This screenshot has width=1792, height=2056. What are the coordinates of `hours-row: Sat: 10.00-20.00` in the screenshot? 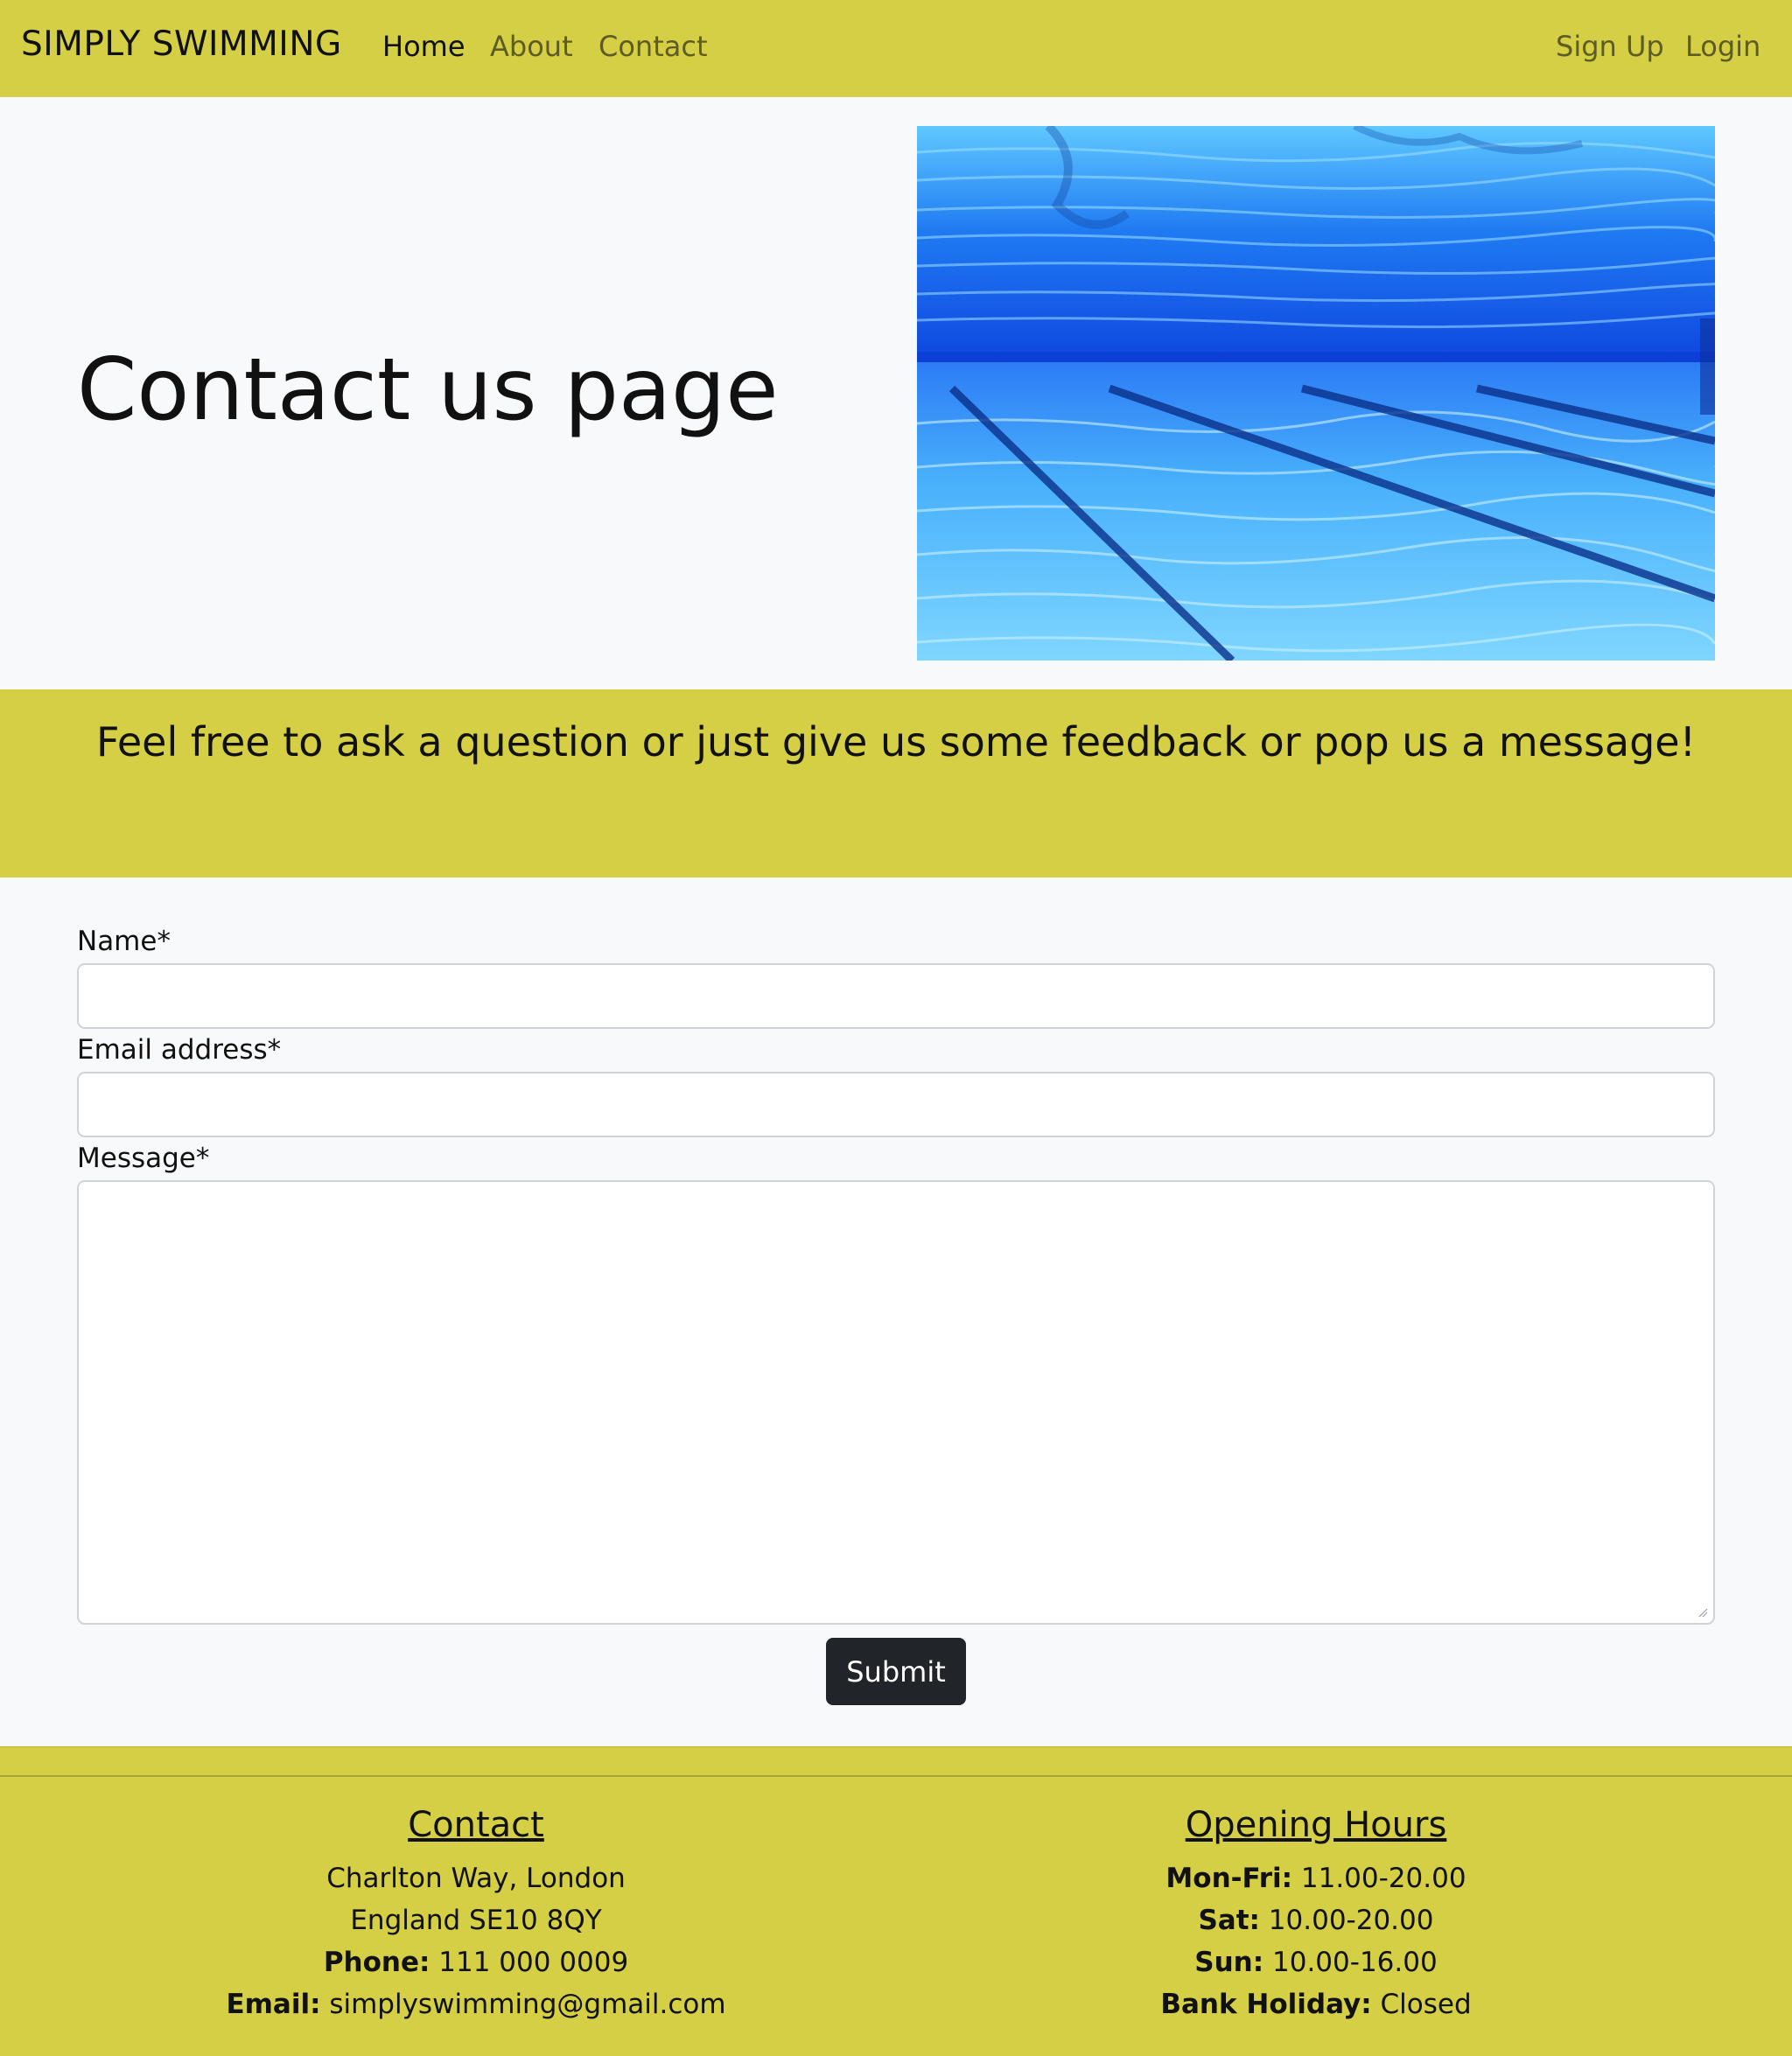 It's located at (1316, 1920).